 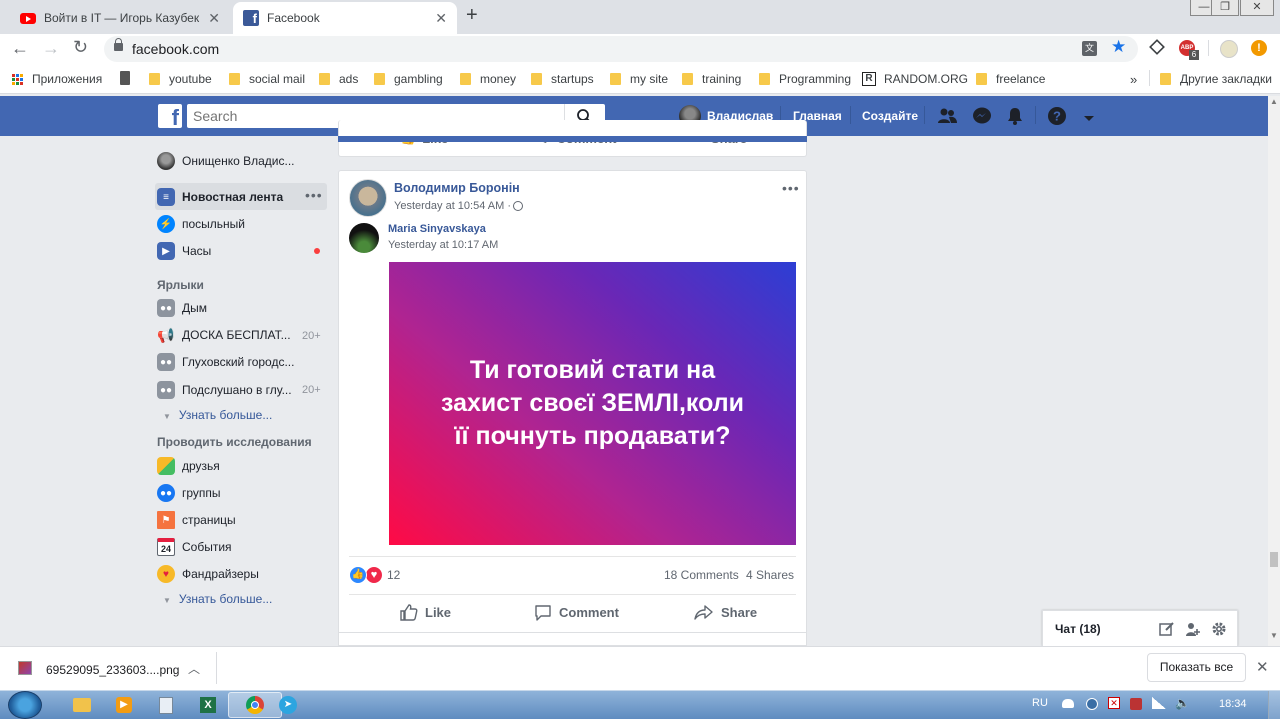 I want to click on help-icon: ?, so click(x=1057, y=116).